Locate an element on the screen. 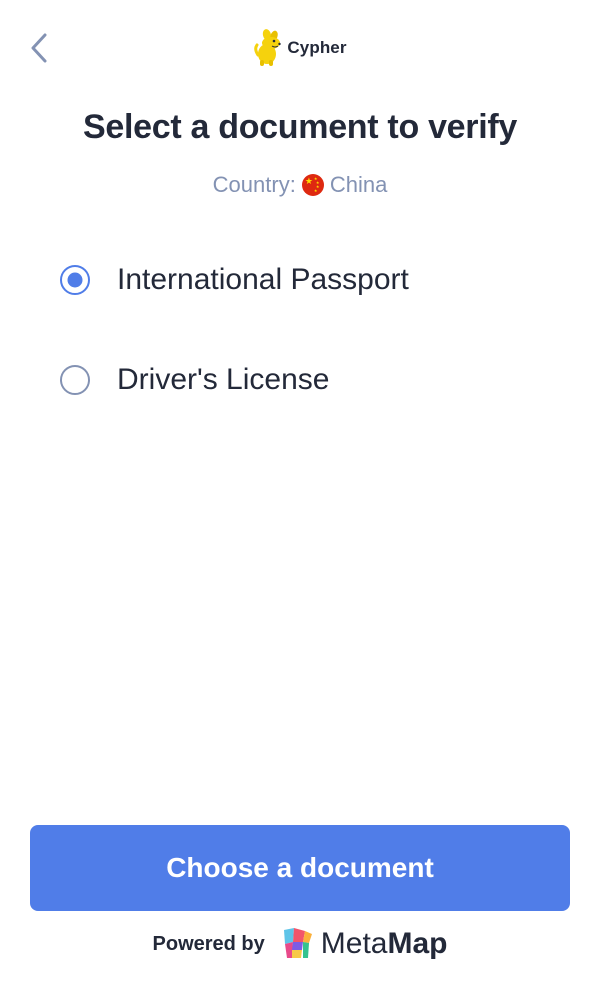  choose-document-button: Choose a document is located at coordinates (300, 868).